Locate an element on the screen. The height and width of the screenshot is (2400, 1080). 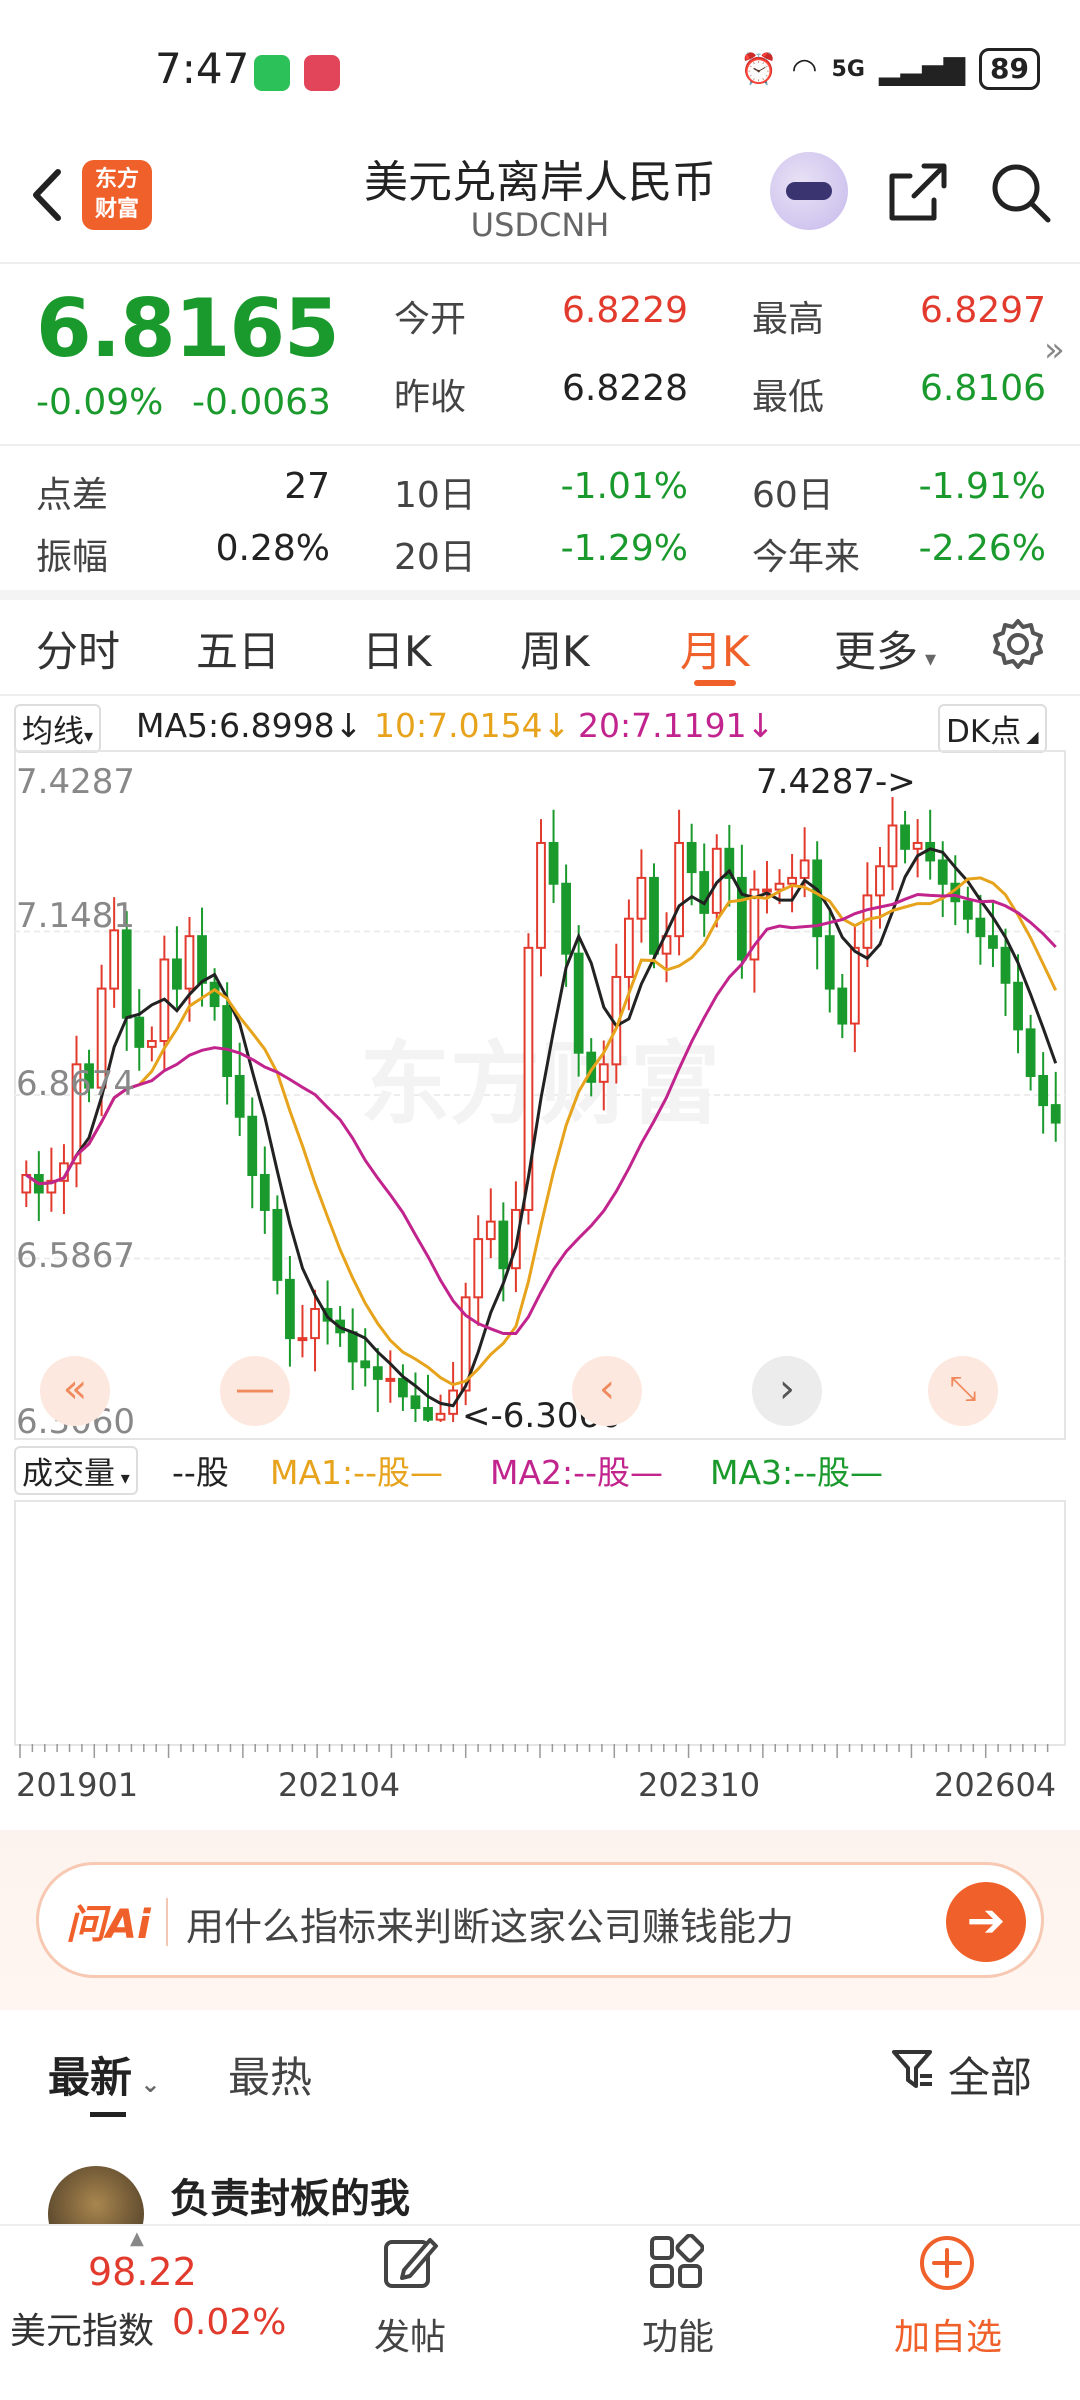
x-tick-label: 202310 is located at coordinates (699, 1785).